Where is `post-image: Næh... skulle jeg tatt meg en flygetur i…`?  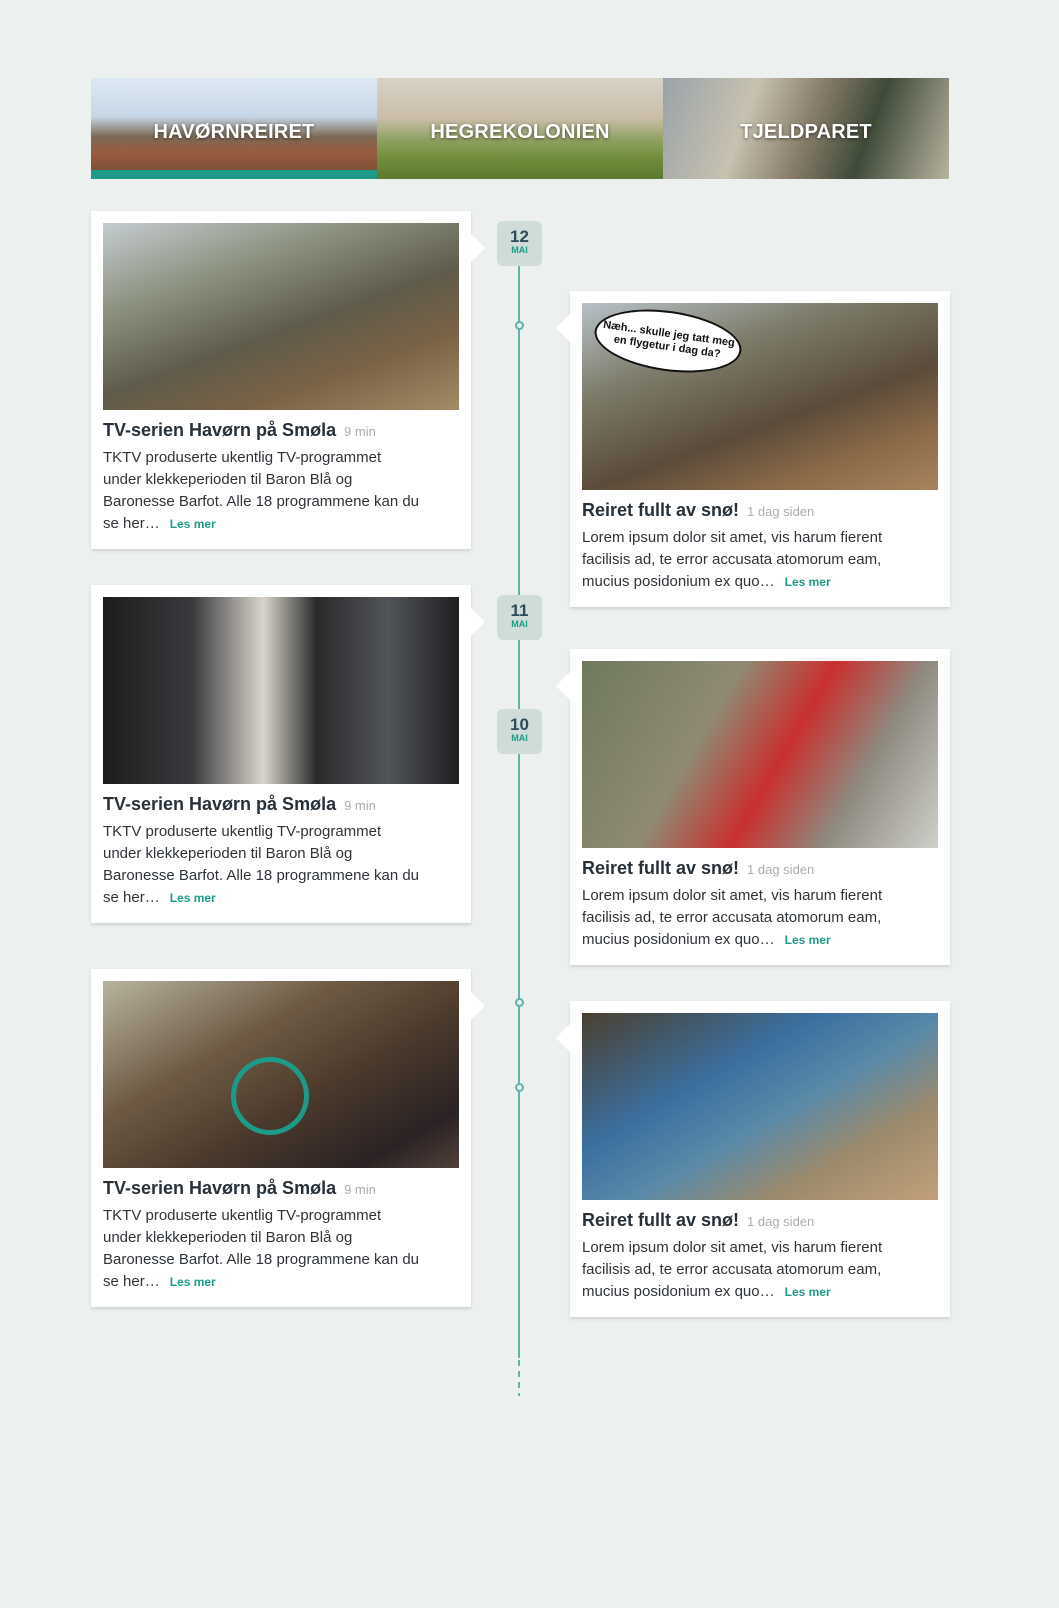
post-image: Næh... skulle jeg tatt meg en flygetur i… is located at coordinates (760, 396).